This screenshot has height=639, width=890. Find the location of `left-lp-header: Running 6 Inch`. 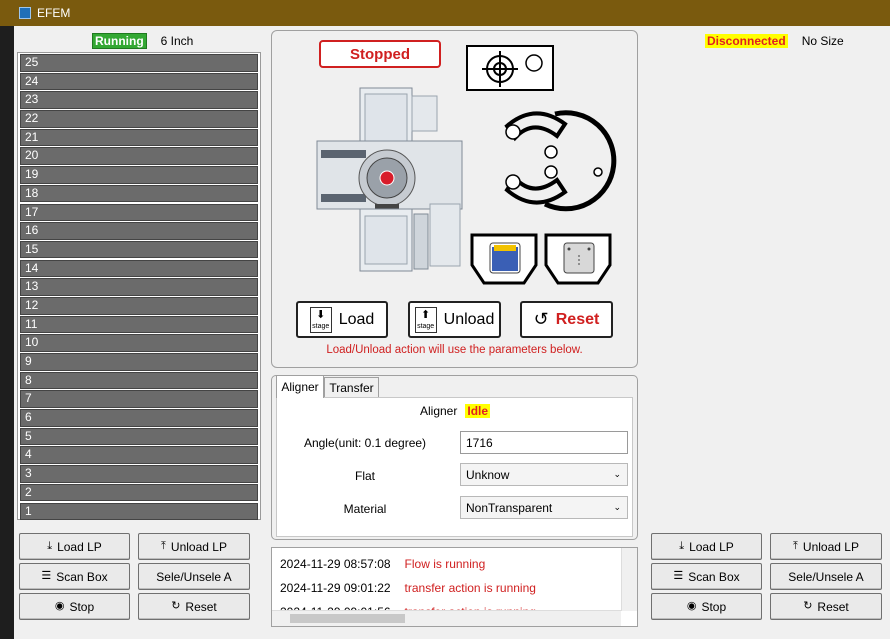

left-lp-header: Running 6 Inch is located at coordinates (142, 41).